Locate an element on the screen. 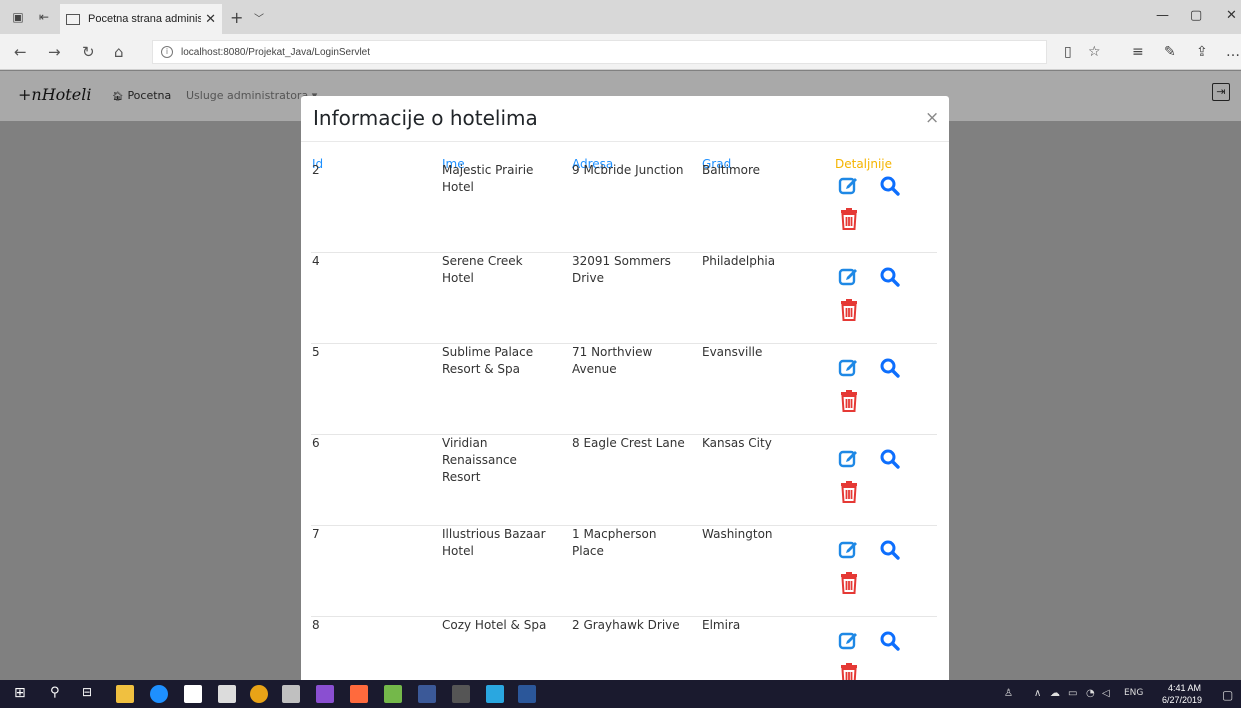  people-icon: ♙ is located at coordinates (1008, 693).